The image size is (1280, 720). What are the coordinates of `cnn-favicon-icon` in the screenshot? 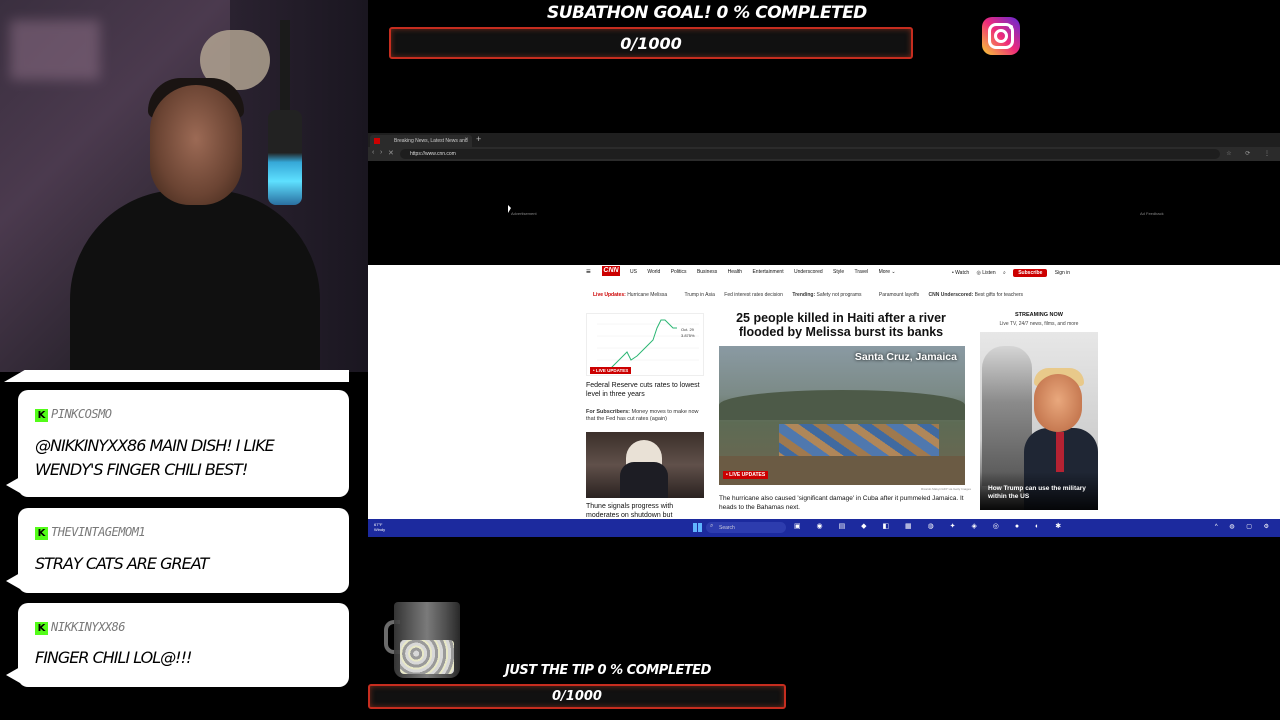 It's located at (377, 141).